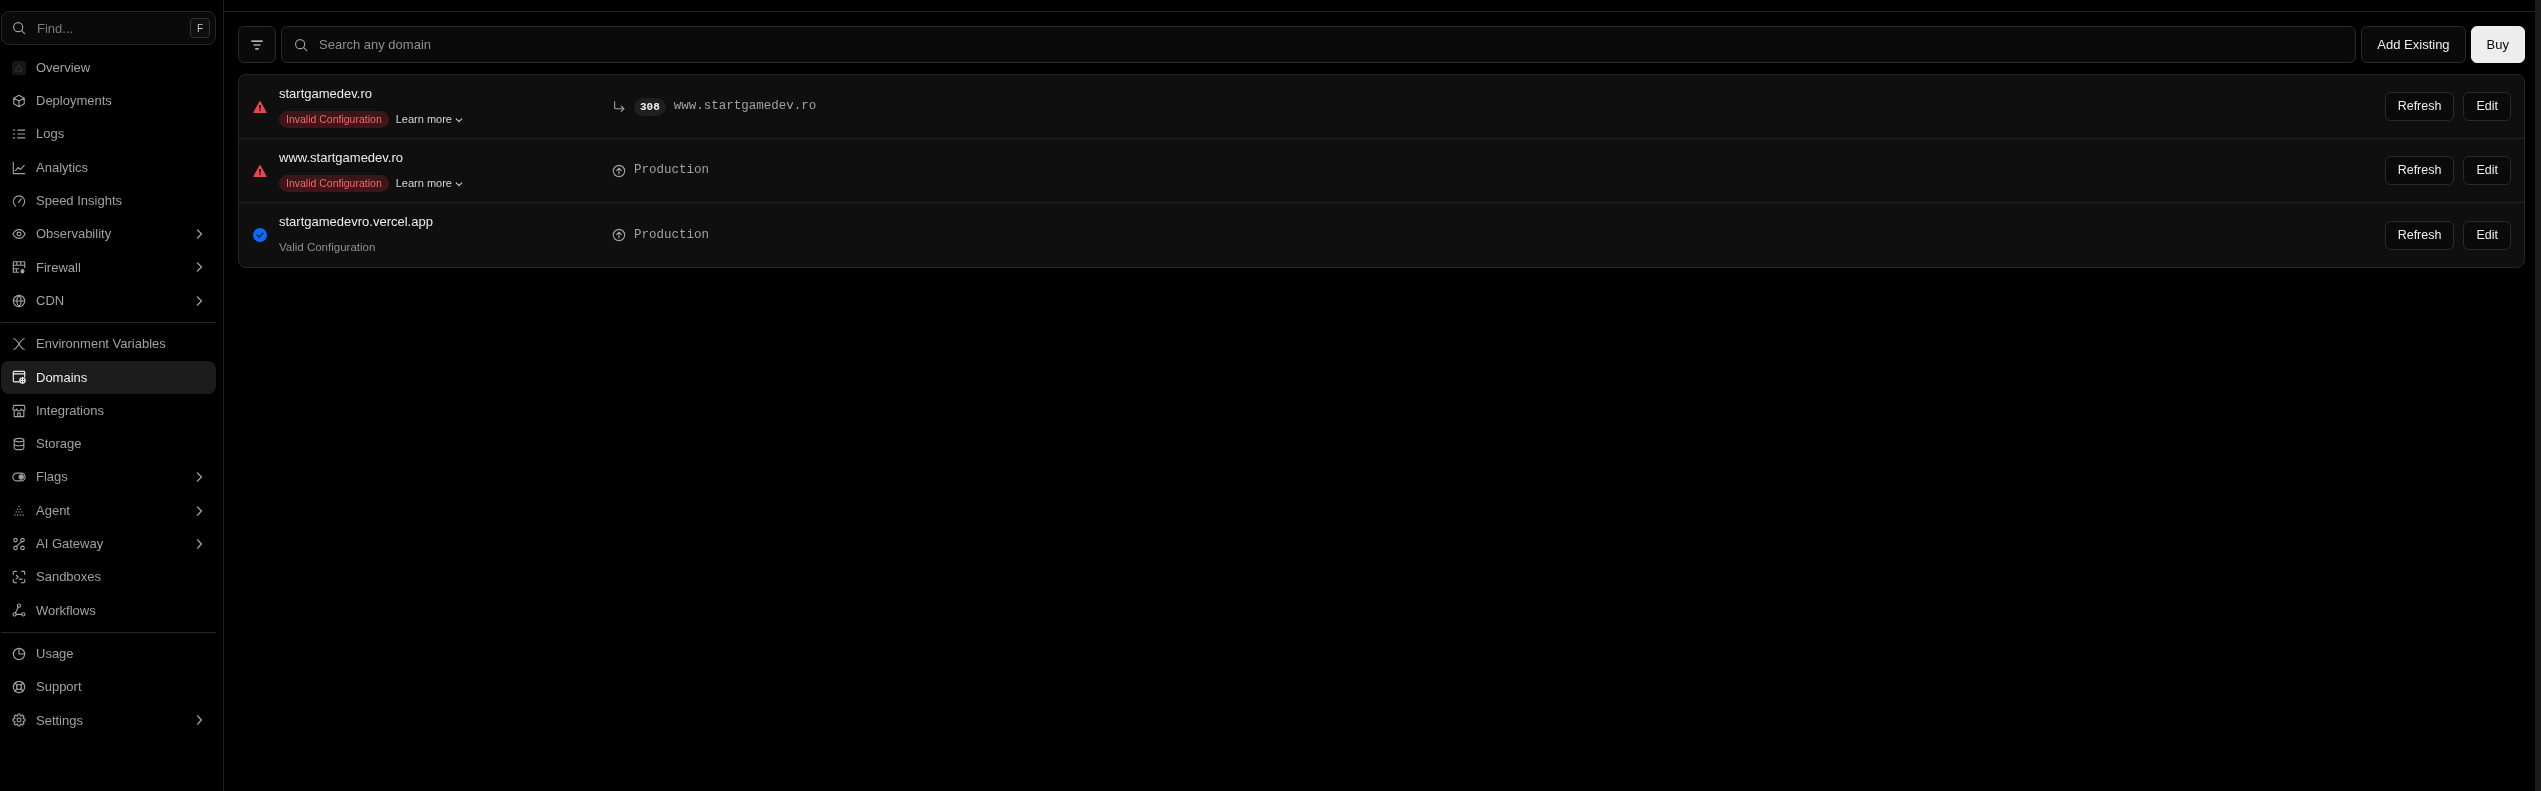 The height and width of the screenshot is (791, 2541). Describe the element at coordinates (108, 301) in the screenshot. I see `sidebar-item: CDN` at that location.